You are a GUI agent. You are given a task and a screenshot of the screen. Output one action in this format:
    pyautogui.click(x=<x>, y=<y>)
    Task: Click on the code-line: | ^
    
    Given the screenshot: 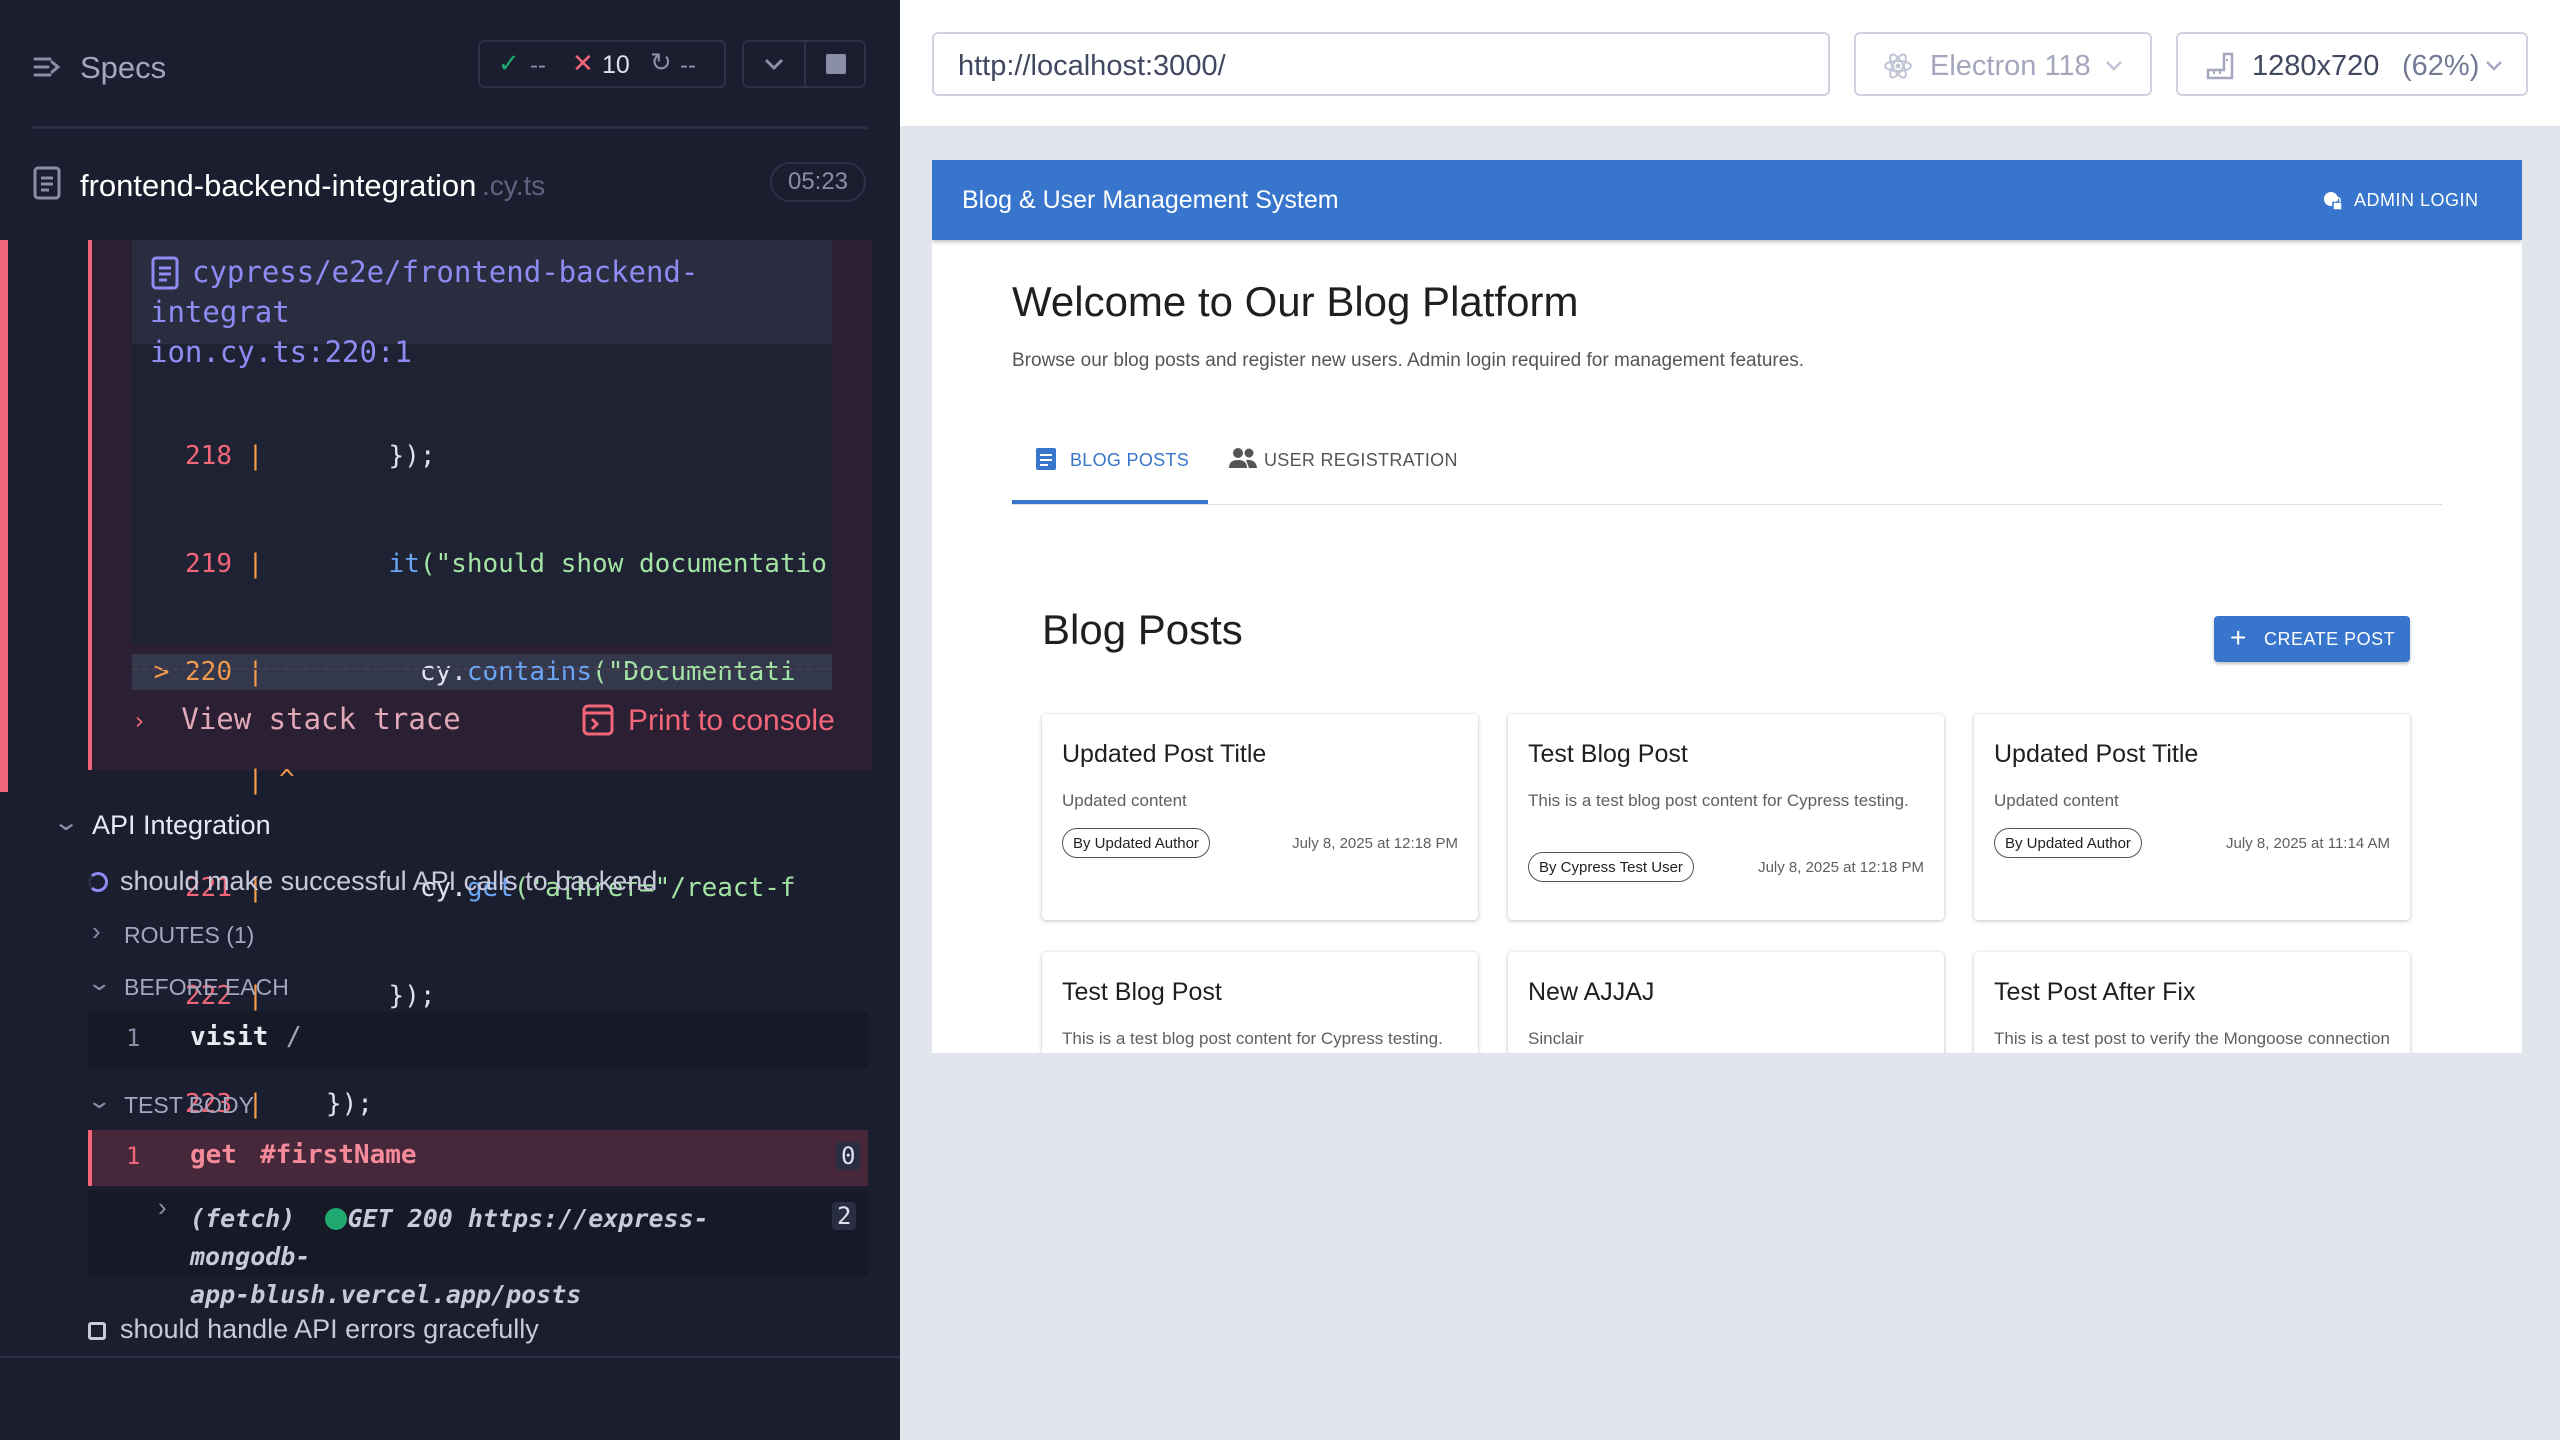 What is the action you would take?
    pyautogui.click(x=271, y=780)
    